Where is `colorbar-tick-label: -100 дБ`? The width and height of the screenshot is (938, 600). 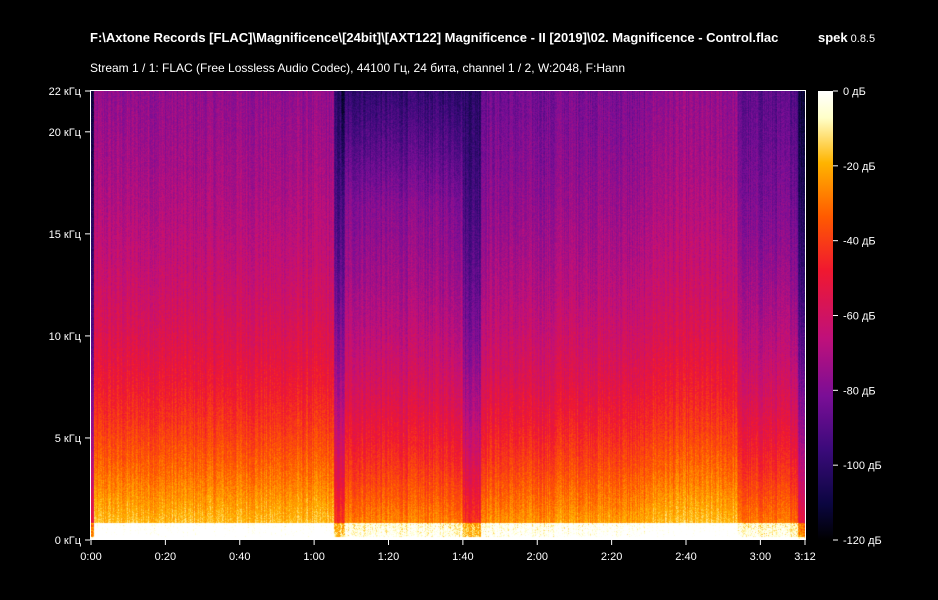
colorbar-tick-label: -100 дБ is located at coordinates (862, 466).